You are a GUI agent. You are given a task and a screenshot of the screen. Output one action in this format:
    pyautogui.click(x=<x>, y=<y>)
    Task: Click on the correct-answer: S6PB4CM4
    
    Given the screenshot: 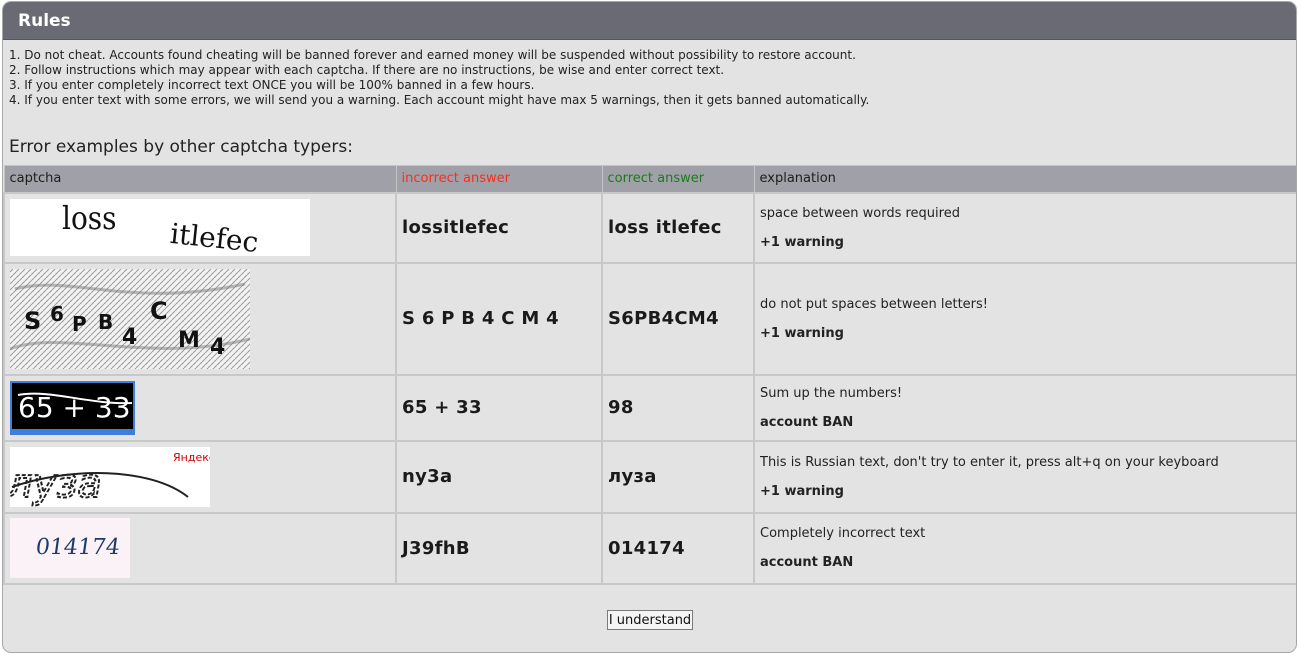 What is the action you would take?
    pyautogui.click(x=678, y=318)
    